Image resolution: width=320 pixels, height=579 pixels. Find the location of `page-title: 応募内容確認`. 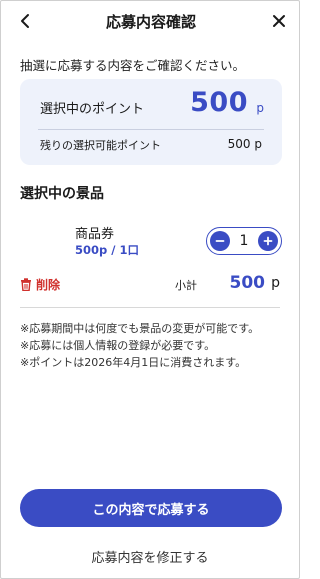

page-title: 応募内容確認 is located at coordinates (150, 22).